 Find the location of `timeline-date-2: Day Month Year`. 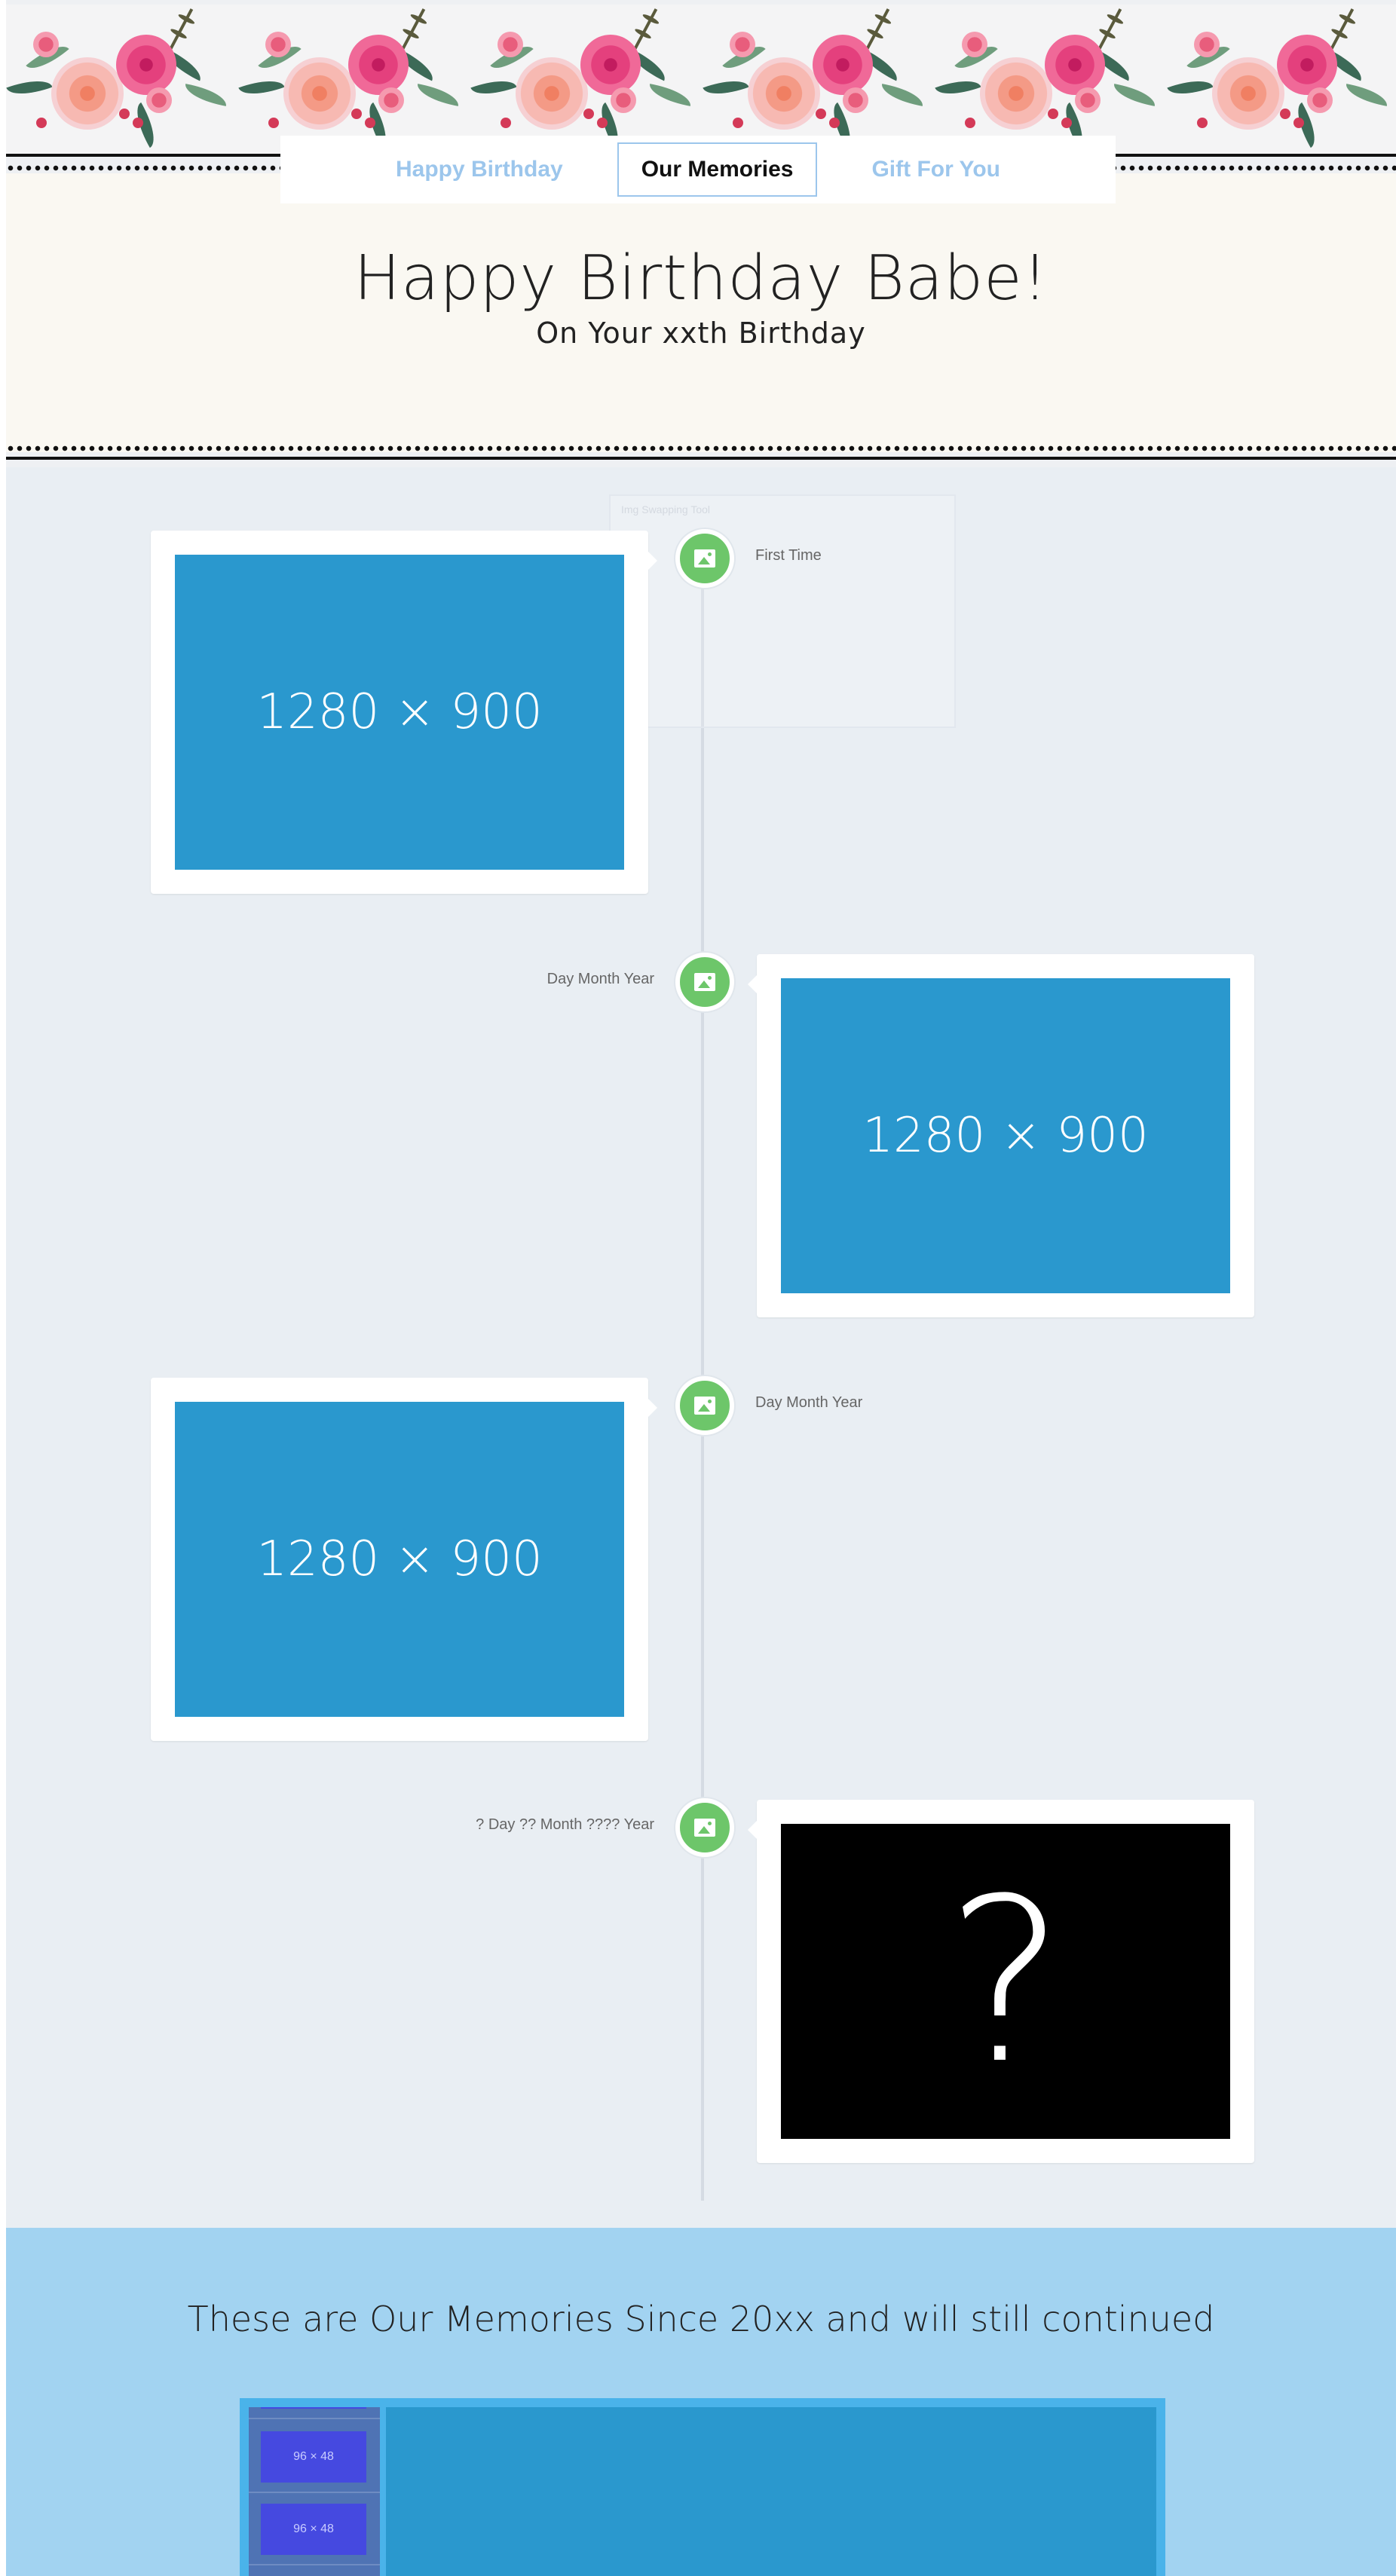

timeline-date-2: Day Month Year is located at coordinates (600, 979).